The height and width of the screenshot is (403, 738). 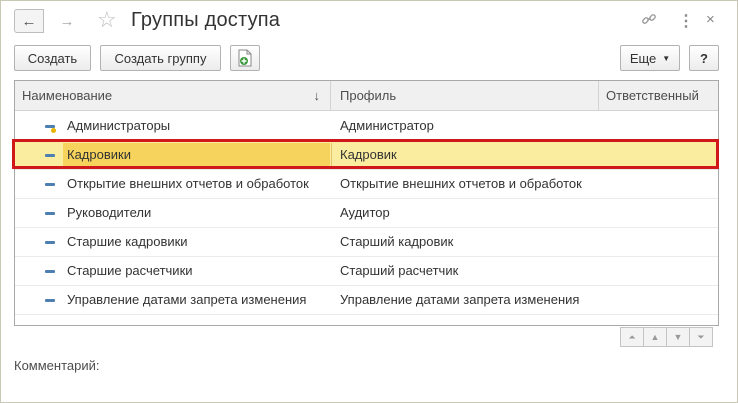 I want to click on cell-name: Кадровики, so click(x=99, y=154).